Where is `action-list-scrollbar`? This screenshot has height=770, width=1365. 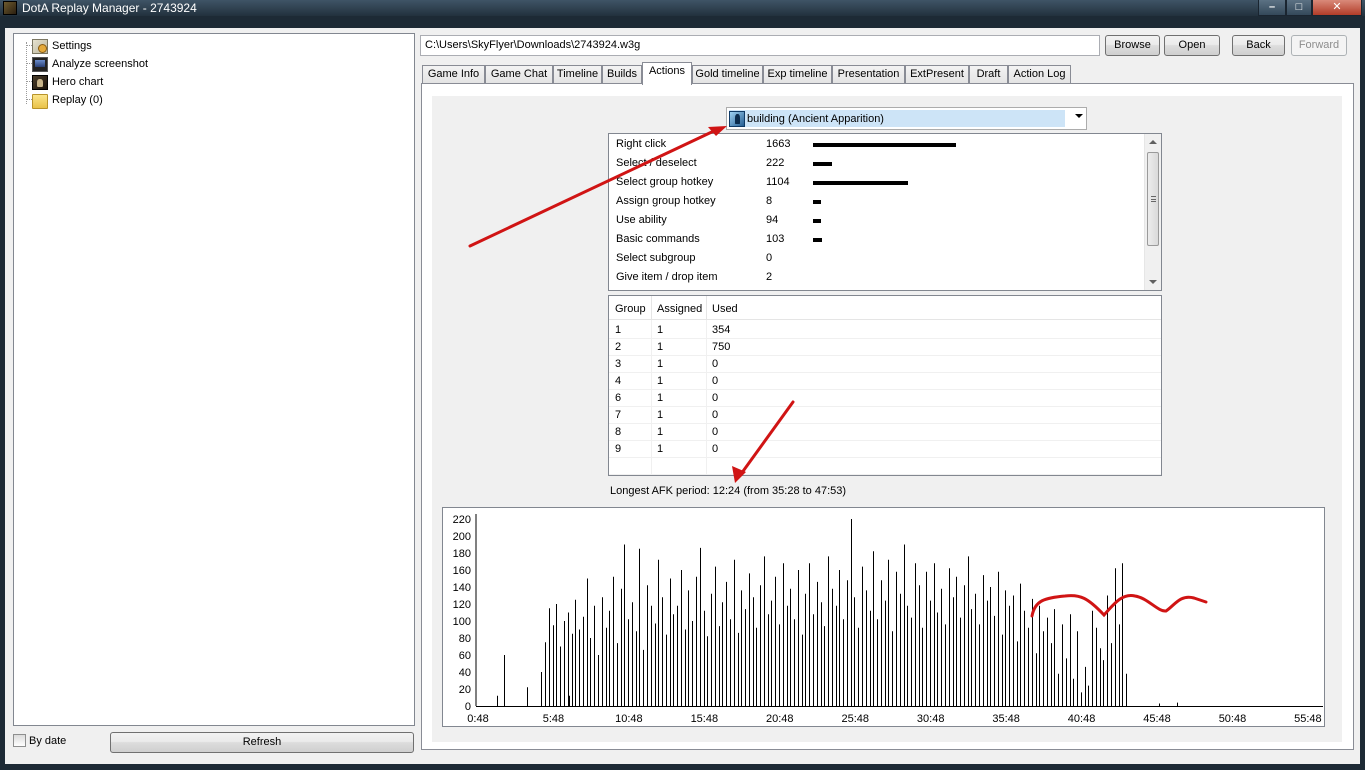
action-list-scrollbar is located at coordinates (1152, 212).